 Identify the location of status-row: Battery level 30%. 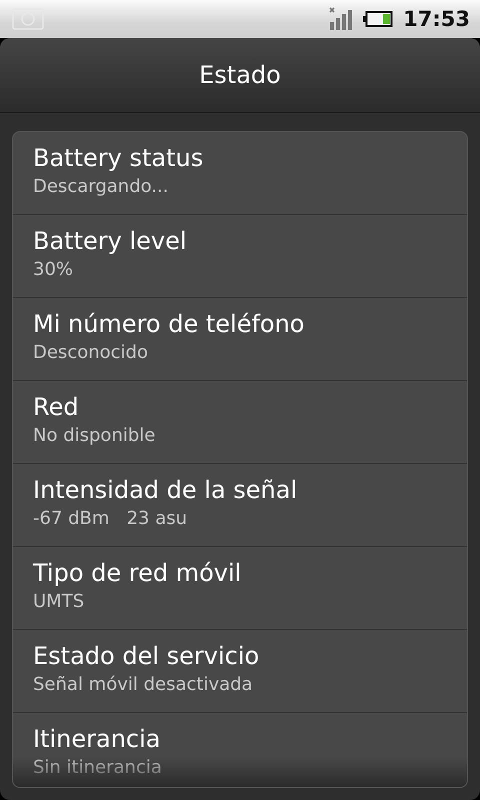
(240, 256).